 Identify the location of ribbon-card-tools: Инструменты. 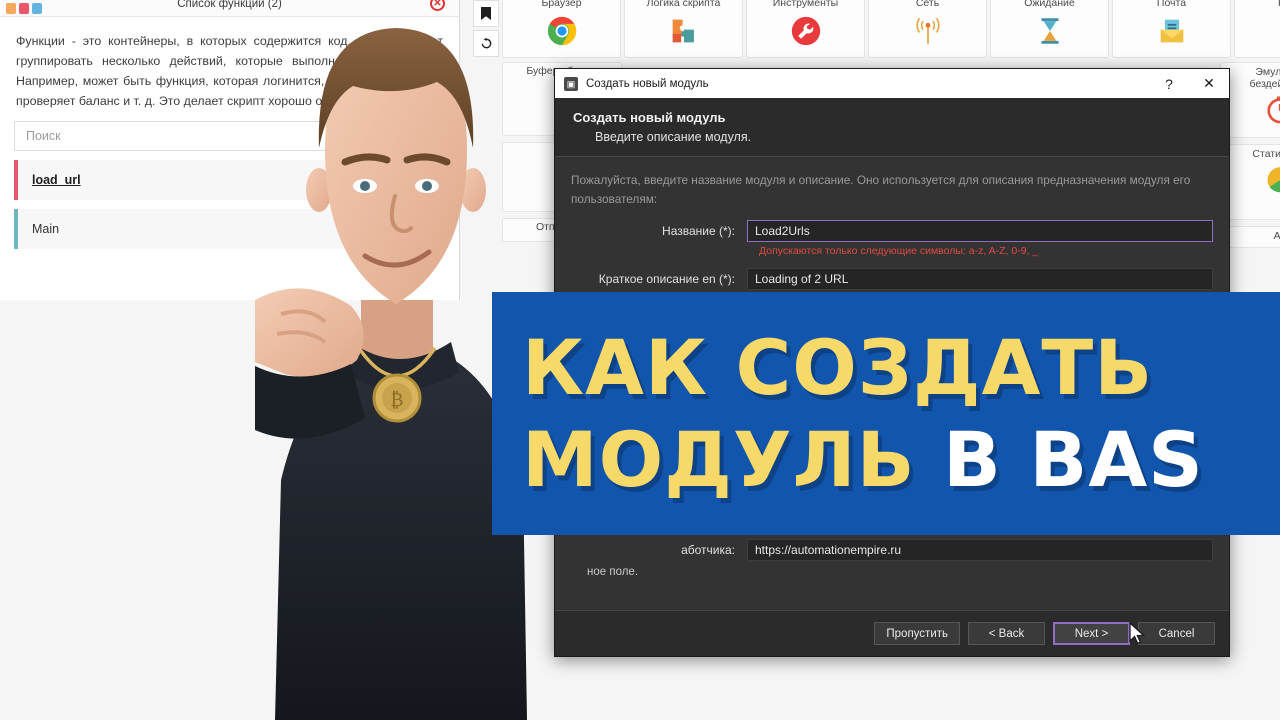
(805, 29).